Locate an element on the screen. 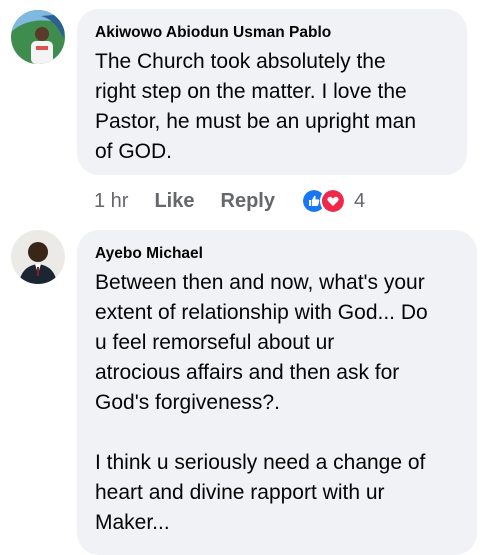 This screenshot has width=490, height=555. love-icon is located at coordinates (332, 201).